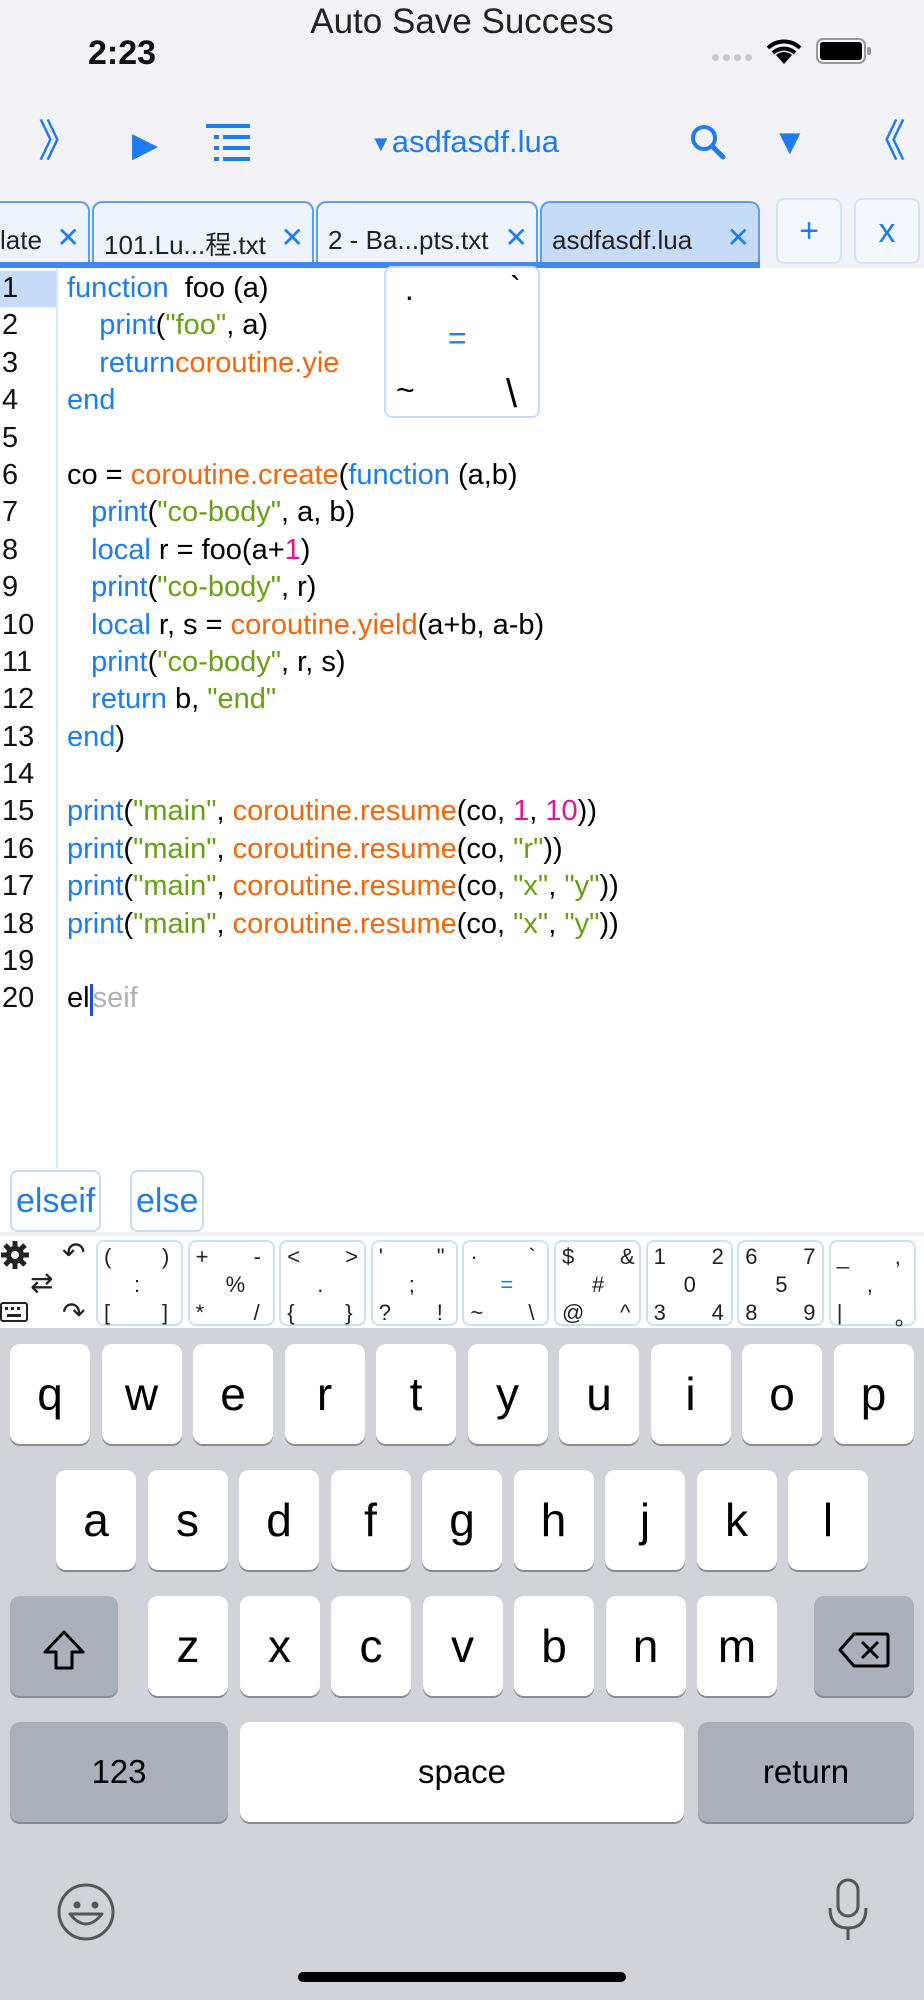 The image size is (924, 2000). Describe the element at coordinates (41, 1282) in the screenshot. I see `switch-icon: ⇄` at that location.